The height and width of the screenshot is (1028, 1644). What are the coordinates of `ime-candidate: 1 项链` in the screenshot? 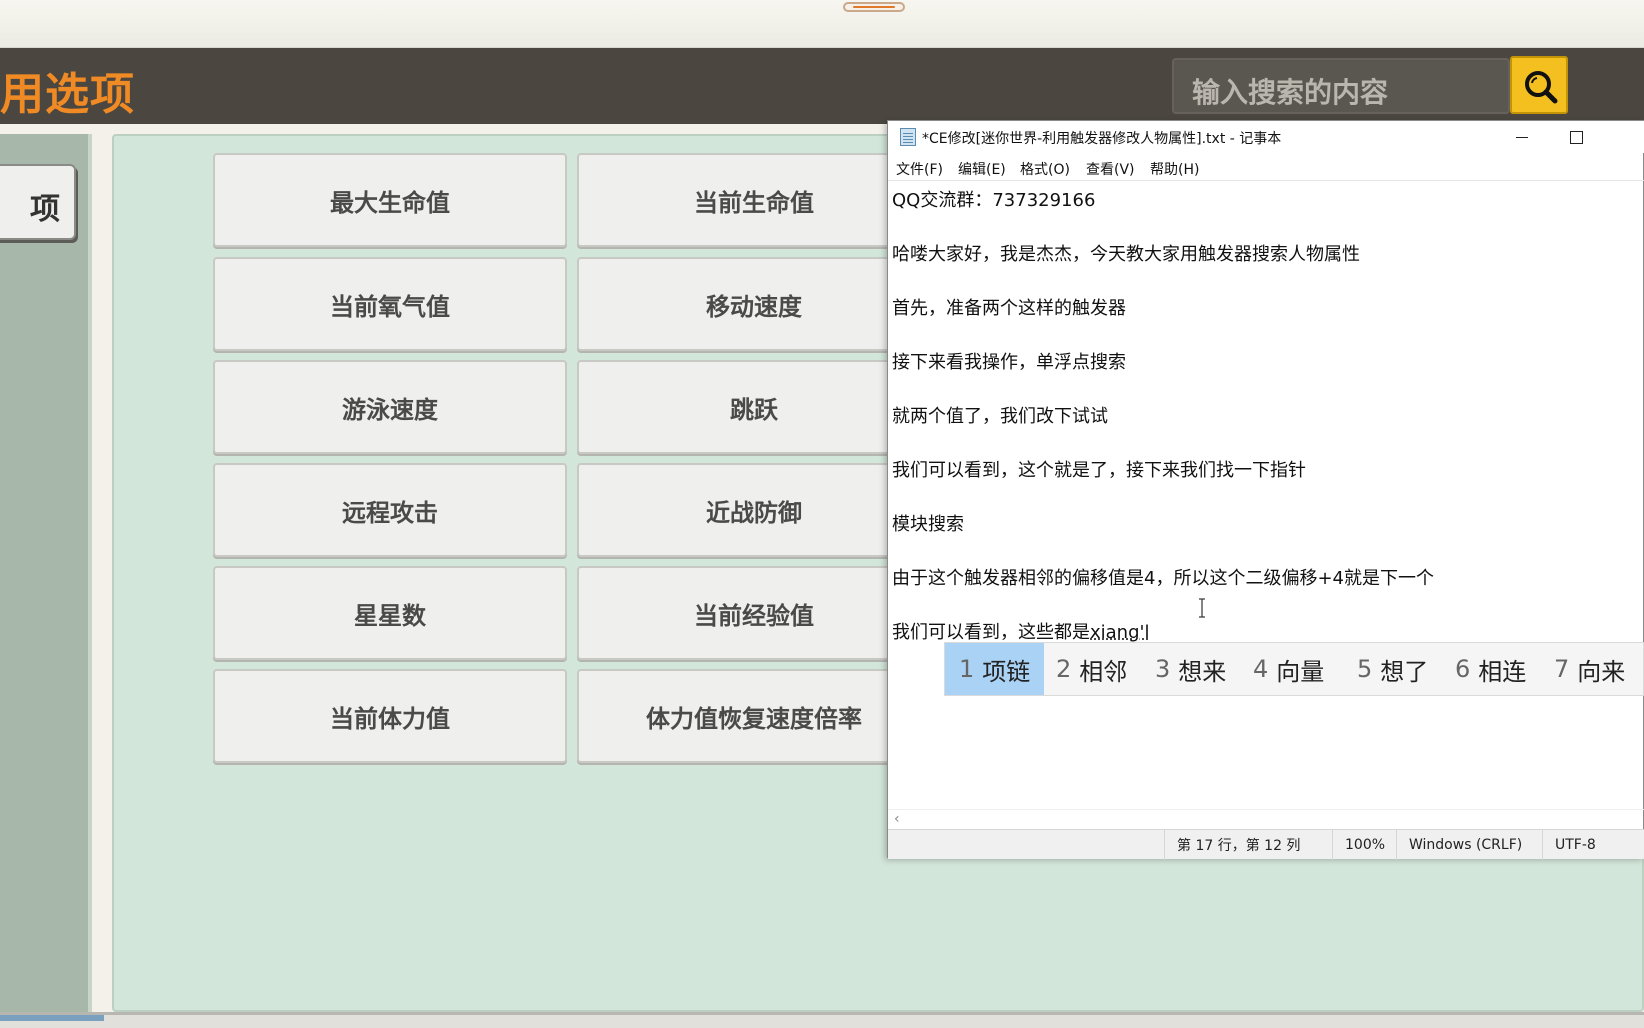 It's located at (994, 669).